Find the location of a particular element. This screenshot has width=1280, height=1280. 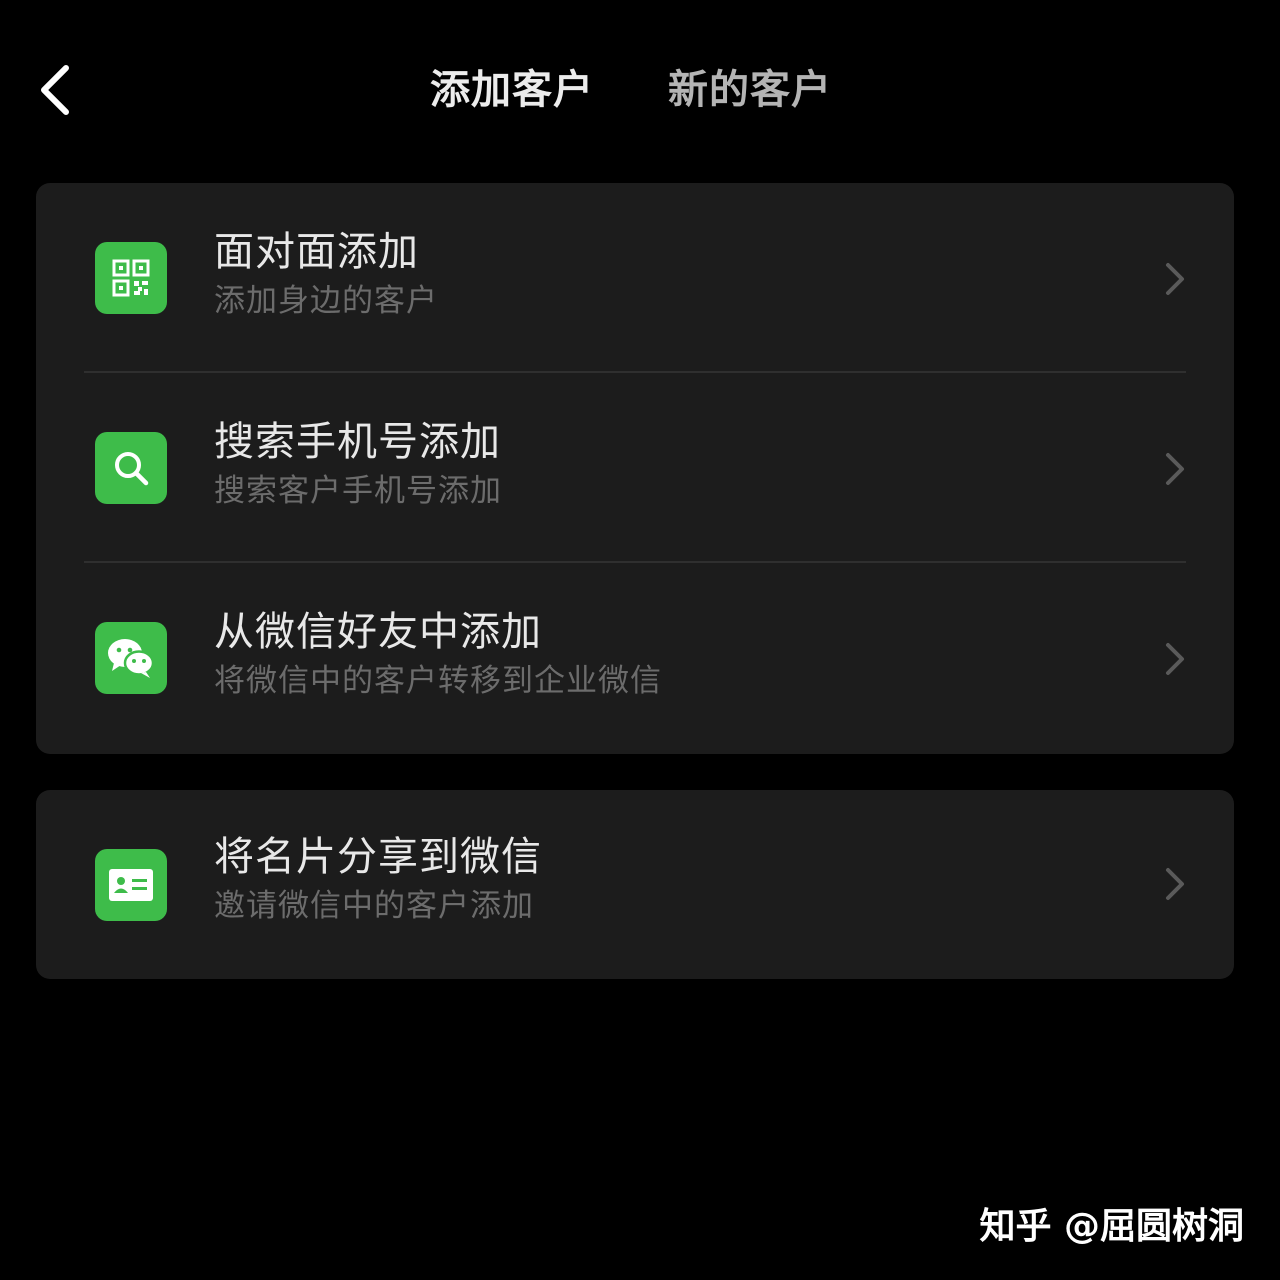

item-subtitle: 搜索客户手机号添加 is located at coordinates (358, 491).